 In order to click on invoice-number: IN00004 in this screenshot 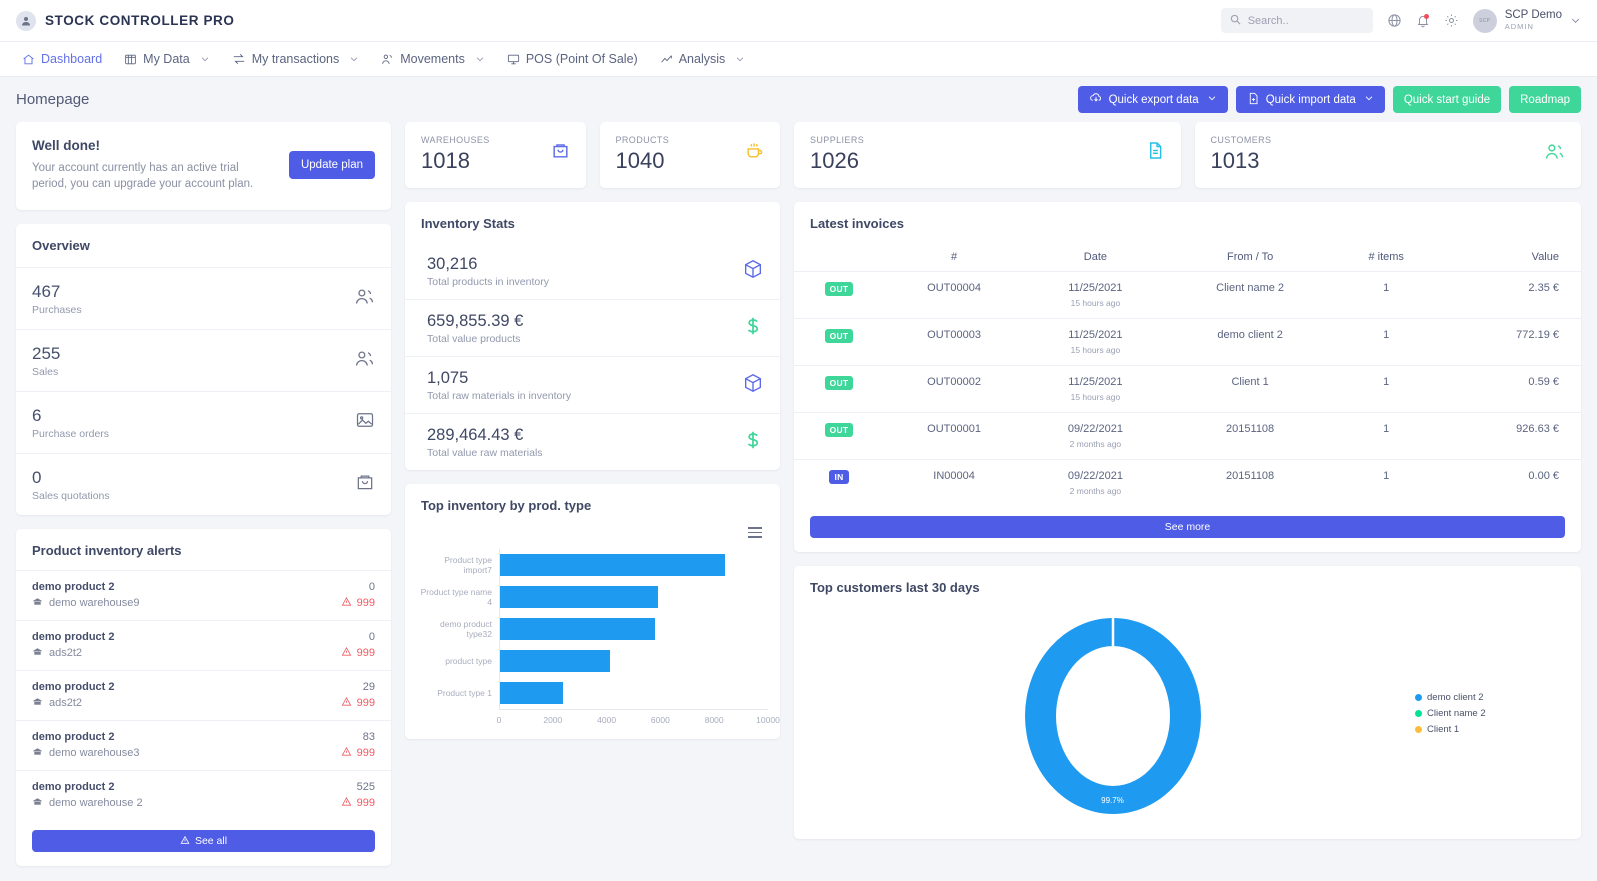, I will do `click(954, 476)`.